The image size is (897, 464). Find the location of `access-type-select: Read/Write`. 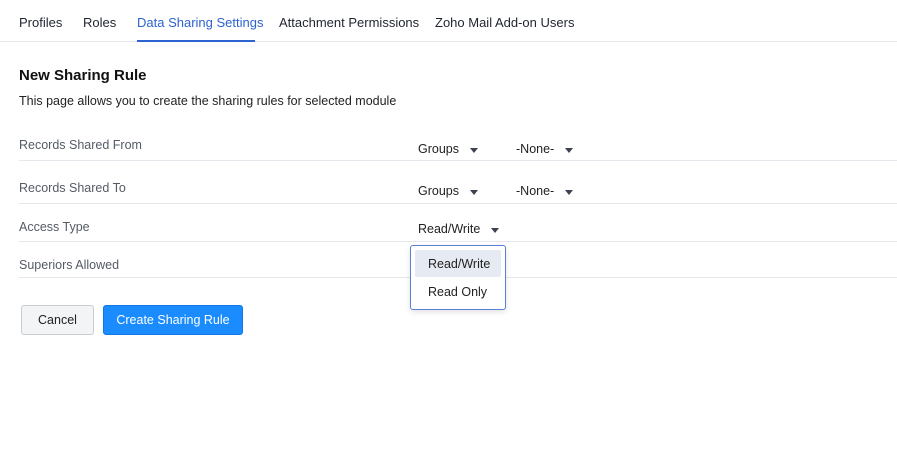

access-type-select: Read/Write is located at coordinates (459, 230).